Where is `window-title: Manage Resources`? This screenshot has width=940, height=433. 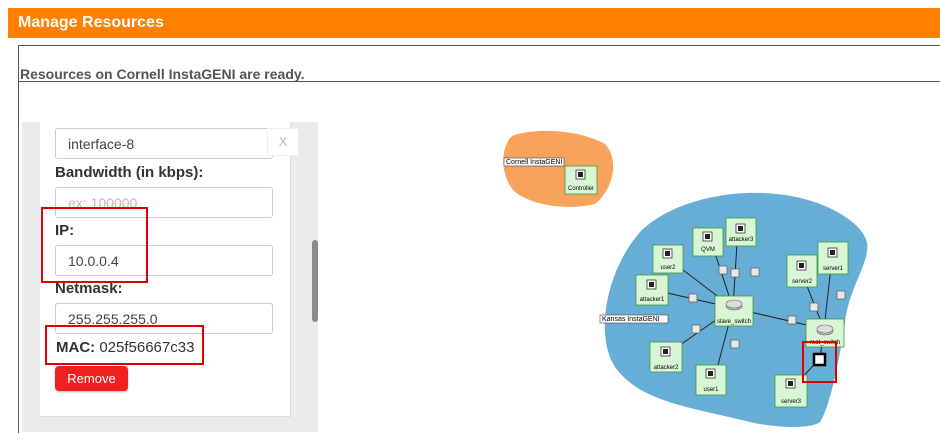
window-title: Manage Resources is located at coordinates (91, 22).